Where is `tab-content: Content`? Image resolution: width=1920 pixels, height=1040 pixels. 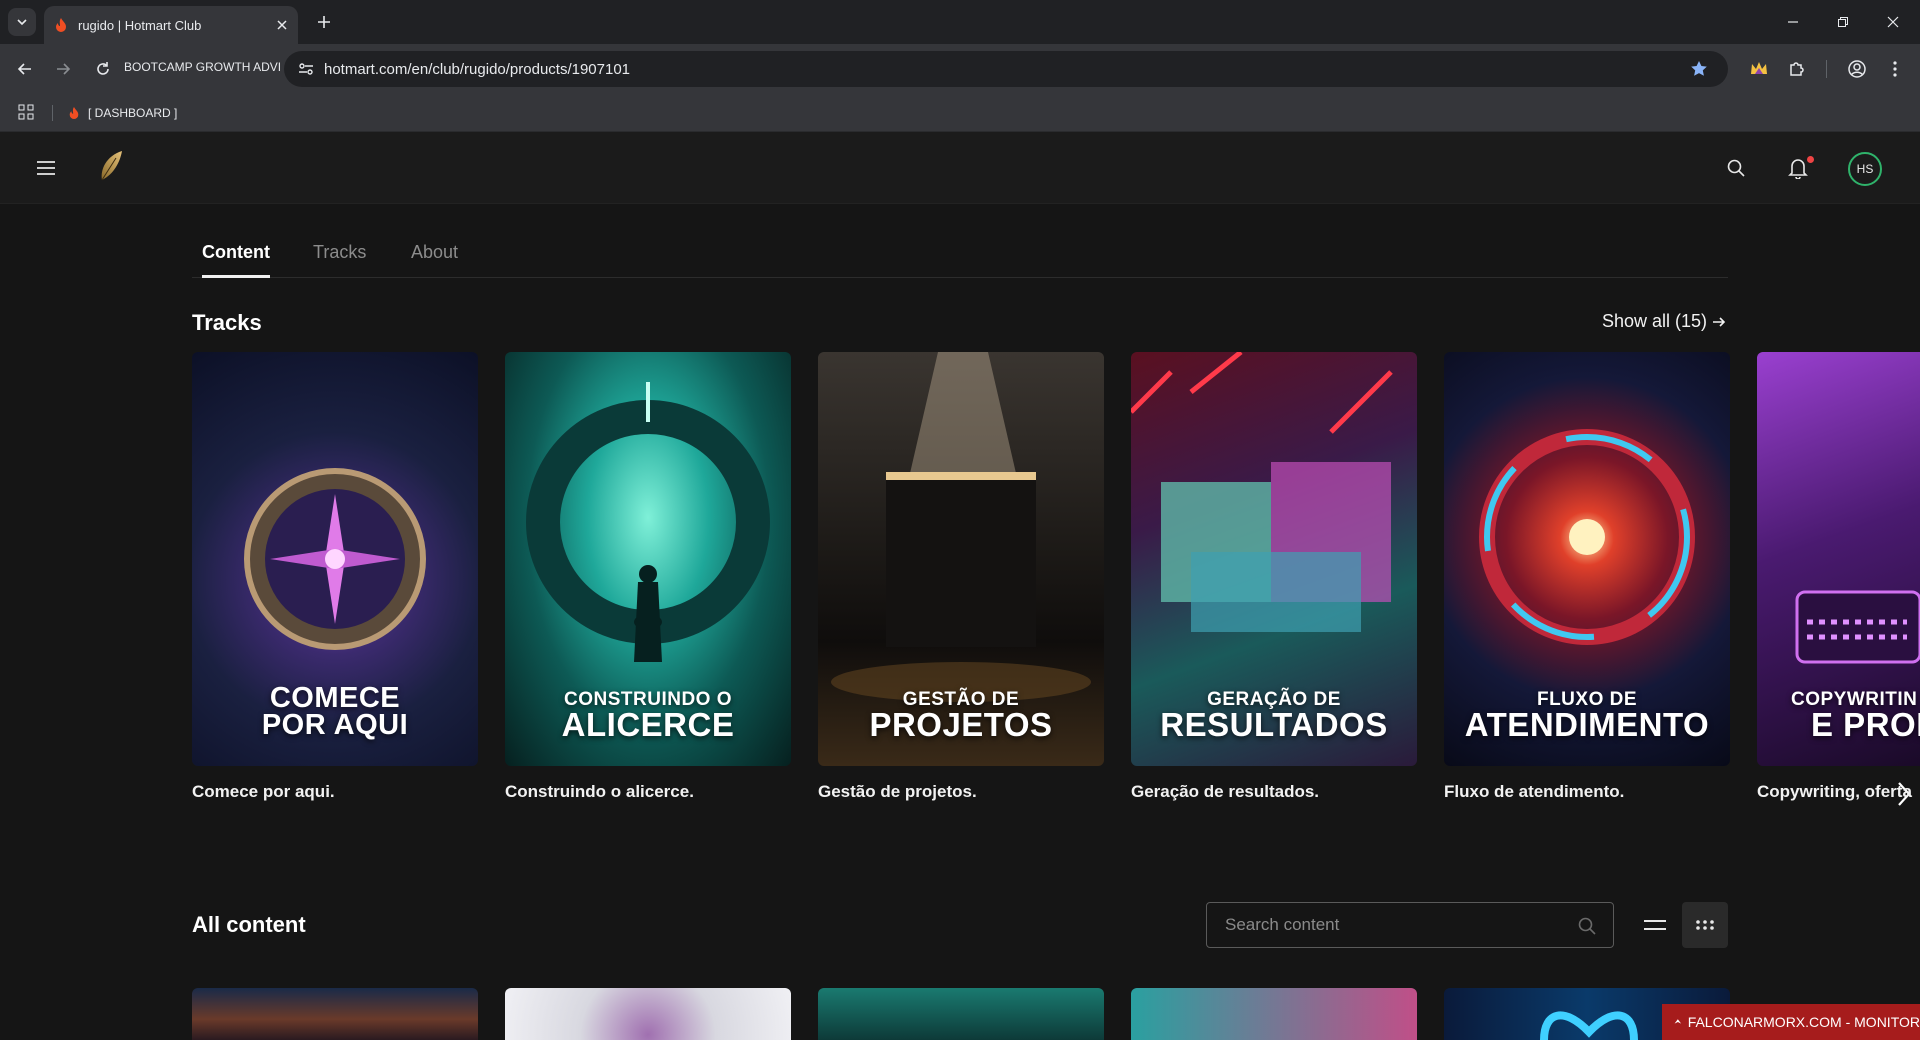
tab-content: Content is located at coordinates (236, 260).